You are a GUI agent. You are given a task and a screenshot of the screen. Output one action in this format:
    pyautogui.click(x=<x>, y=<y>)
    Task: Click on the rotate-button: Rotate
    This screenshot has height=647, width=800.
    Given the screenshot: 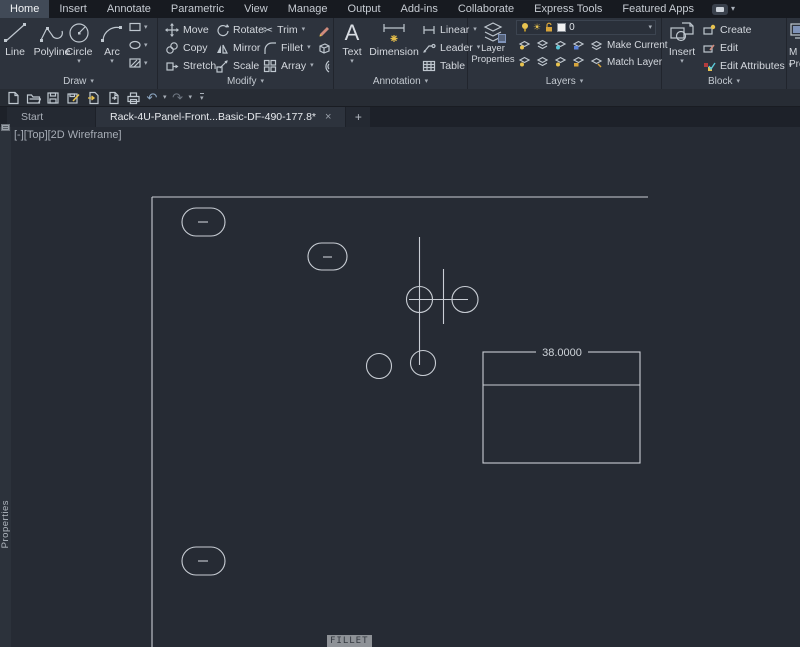 What is the action you would take?
    pyautogui.click(x=239, y=29)
    